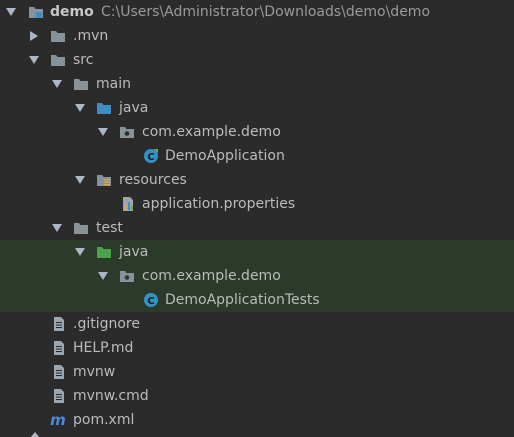  What do you see at coordinates (111, 396) in the screenshot?
I see `file-label: mvnw.cmd` at bounding box center [111, 396].